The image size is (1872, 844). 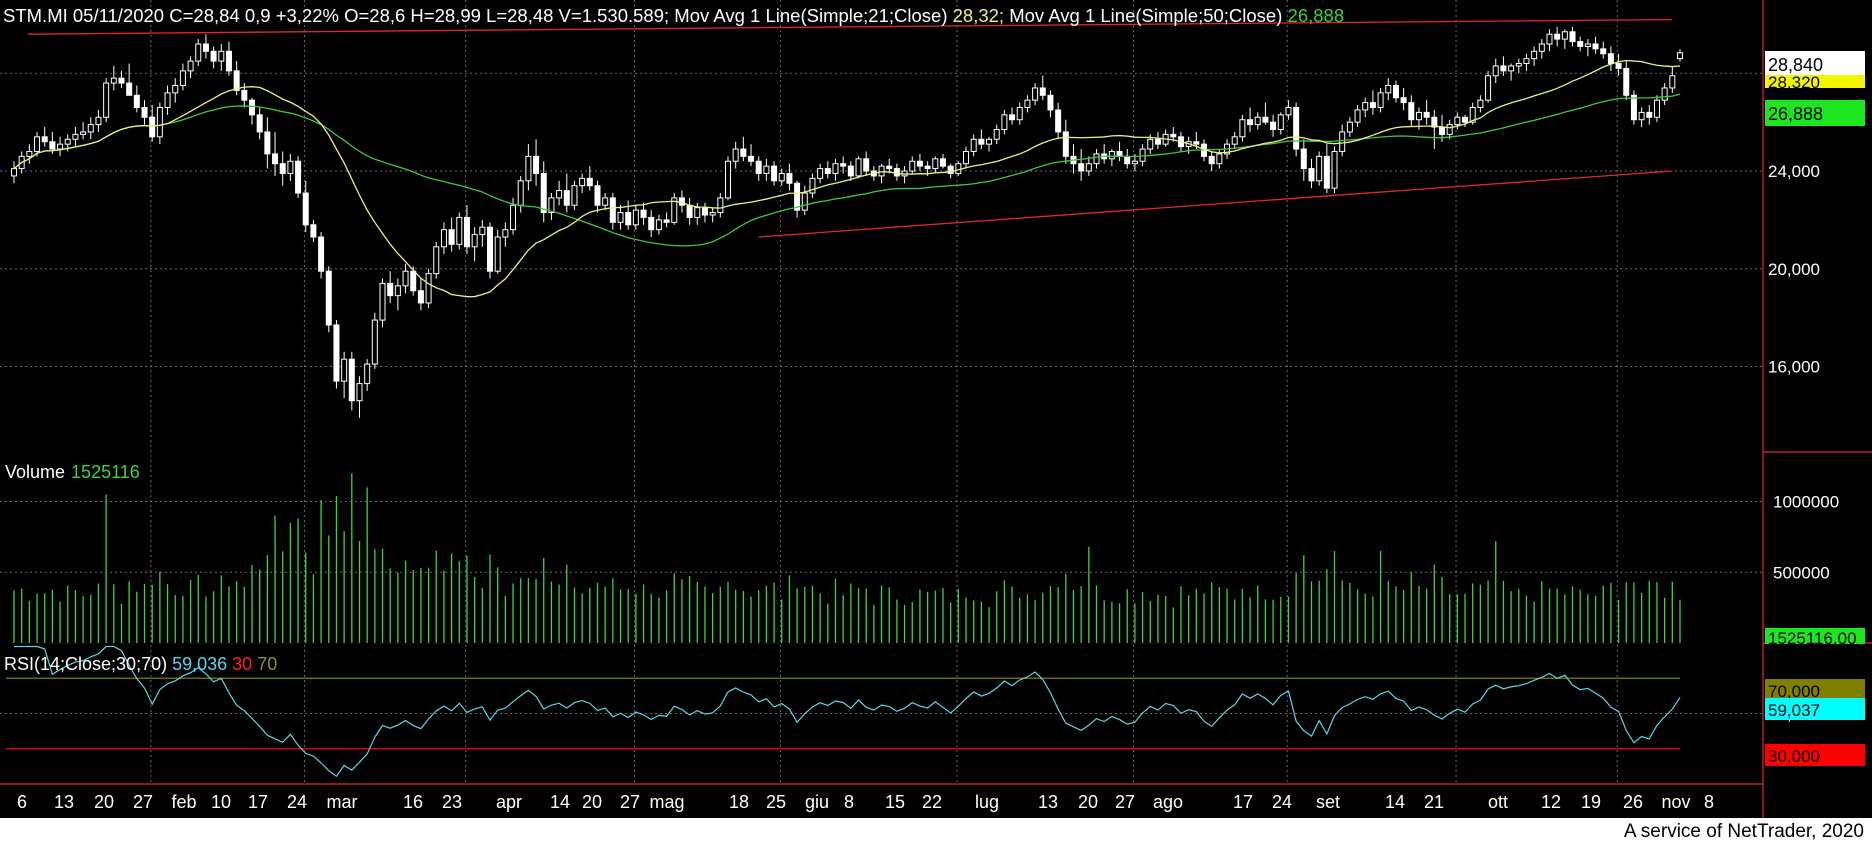 I want to click on x-tick-label: nov, so click(x=1675, y=802).